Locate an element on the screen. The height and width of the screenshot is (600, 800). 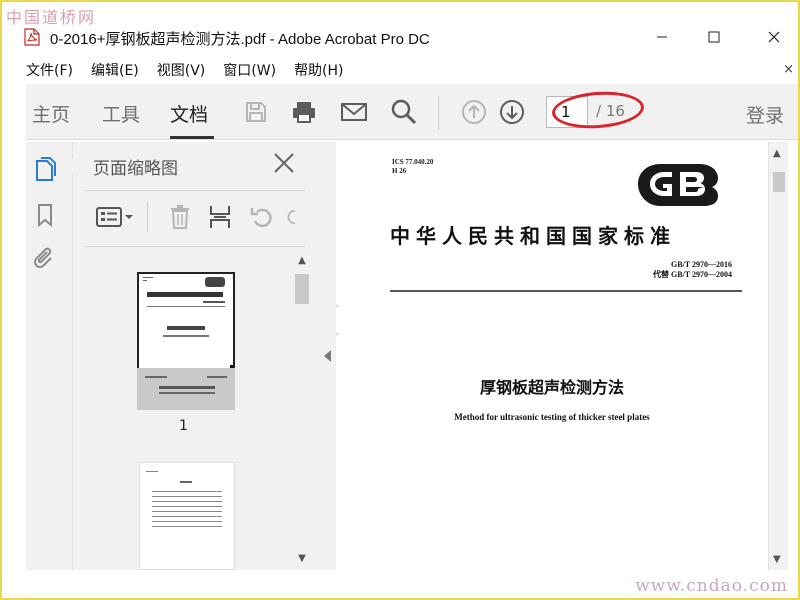
collapse-arrow-icon is located at coordinates (327, 356).